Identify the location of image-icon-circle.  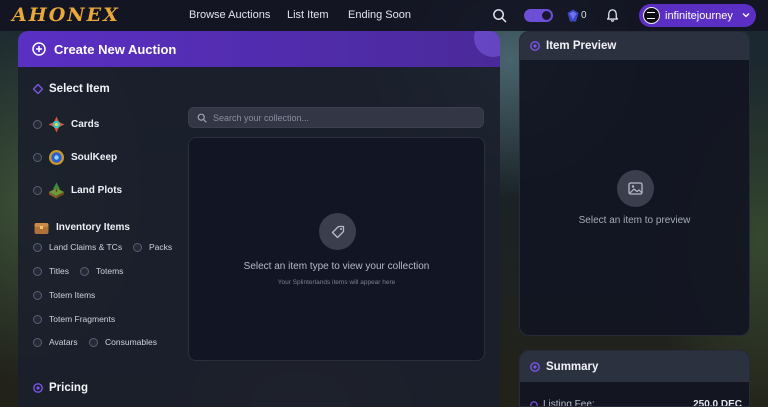
(635, 188).